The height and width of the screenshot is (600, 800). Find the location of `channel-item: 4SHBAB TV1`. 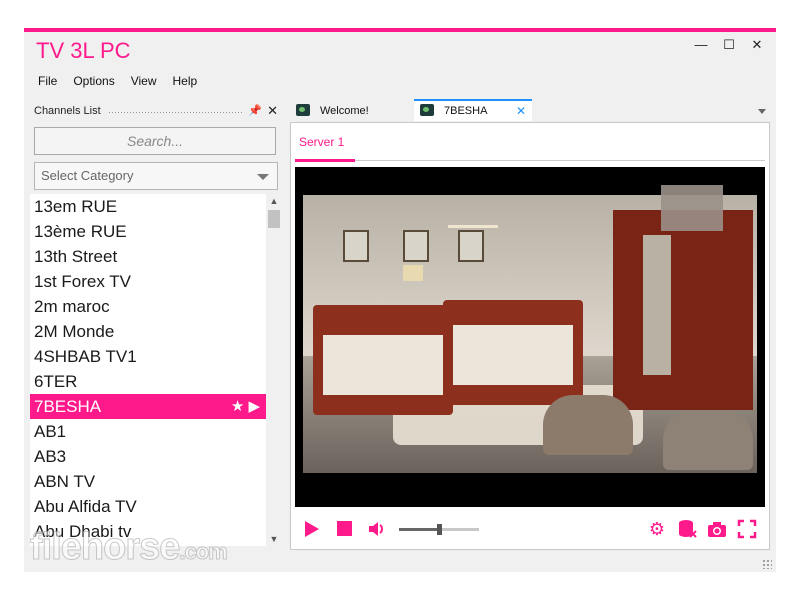

channel-item: 4SHBAB TV1 is located at coordinates (148, 356).